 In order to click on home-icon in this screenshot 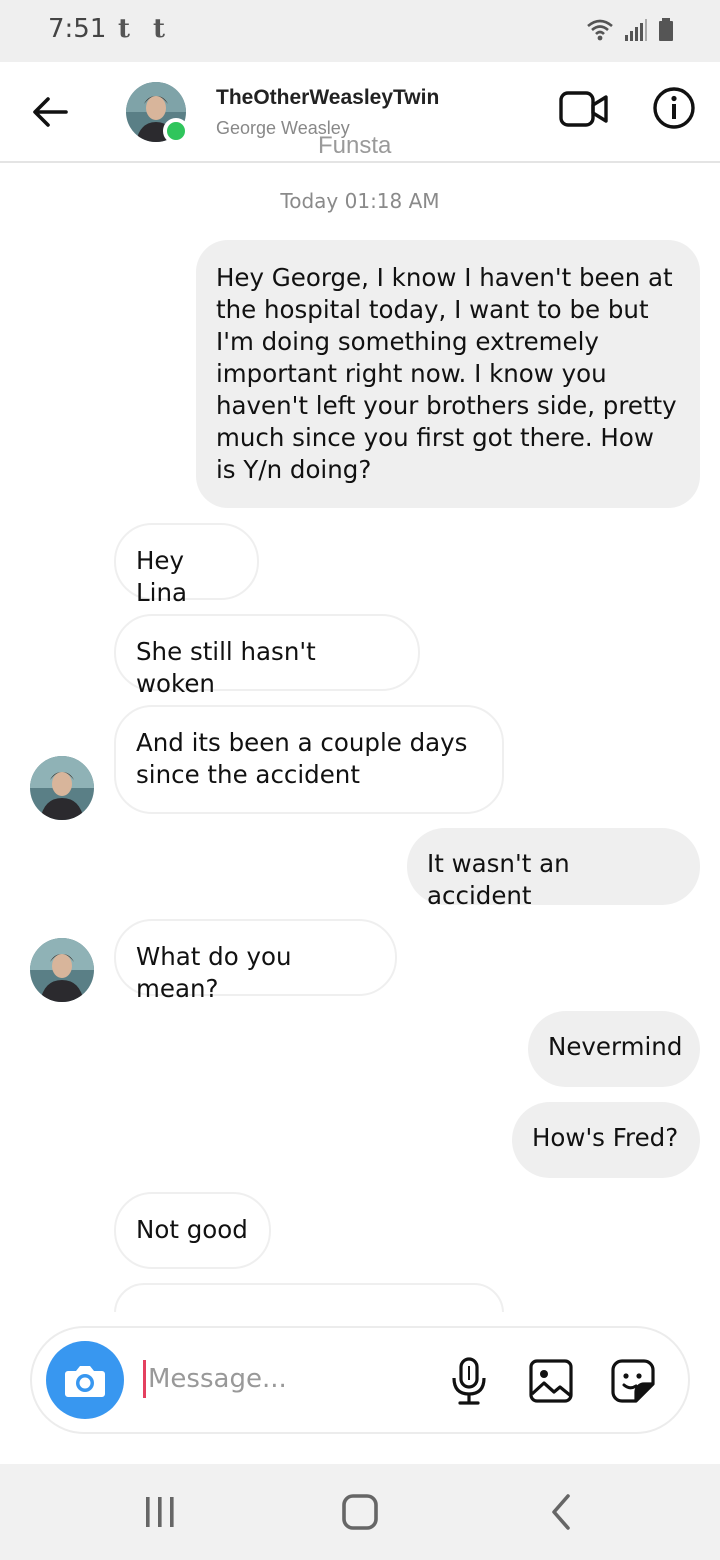, I will do `click(360, 1512)`.